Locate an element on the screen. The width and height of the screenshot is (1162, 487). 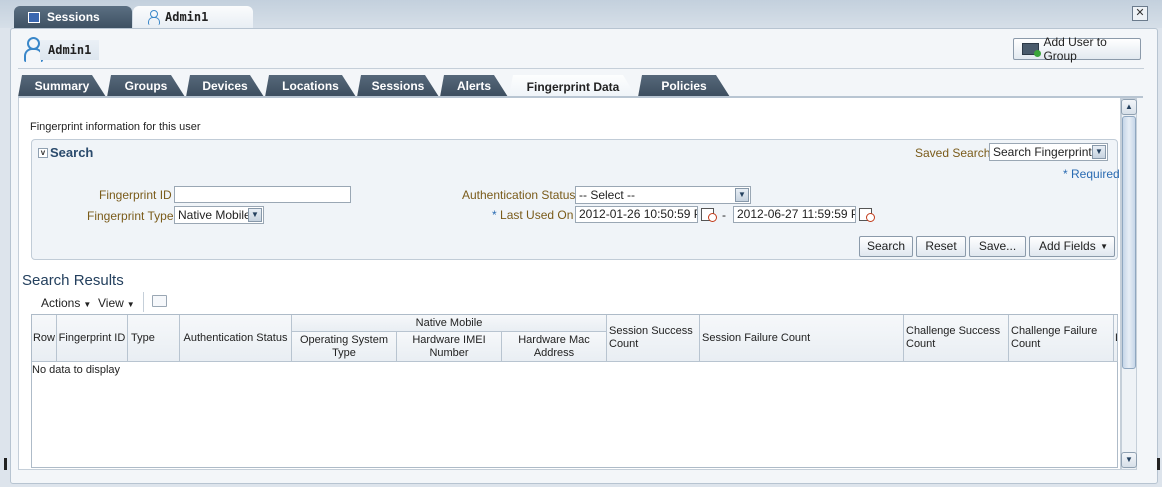
col-header-type: Type is located at coordinates (154, 338).